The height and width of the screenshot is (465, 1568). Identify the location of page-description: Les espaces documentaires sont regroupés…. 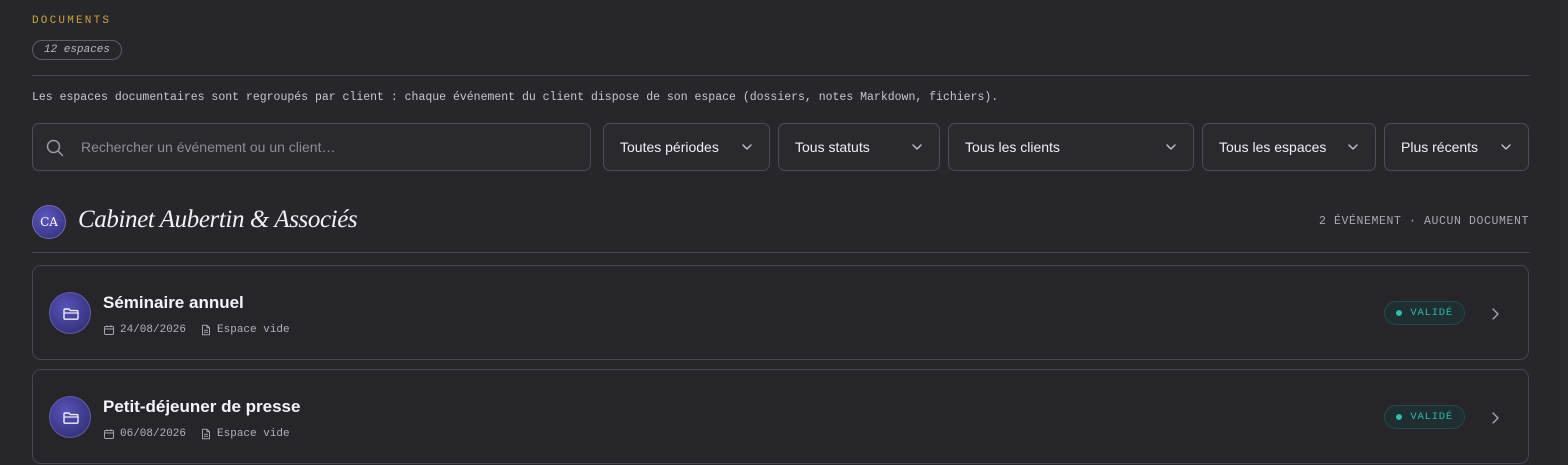
(515, 97).